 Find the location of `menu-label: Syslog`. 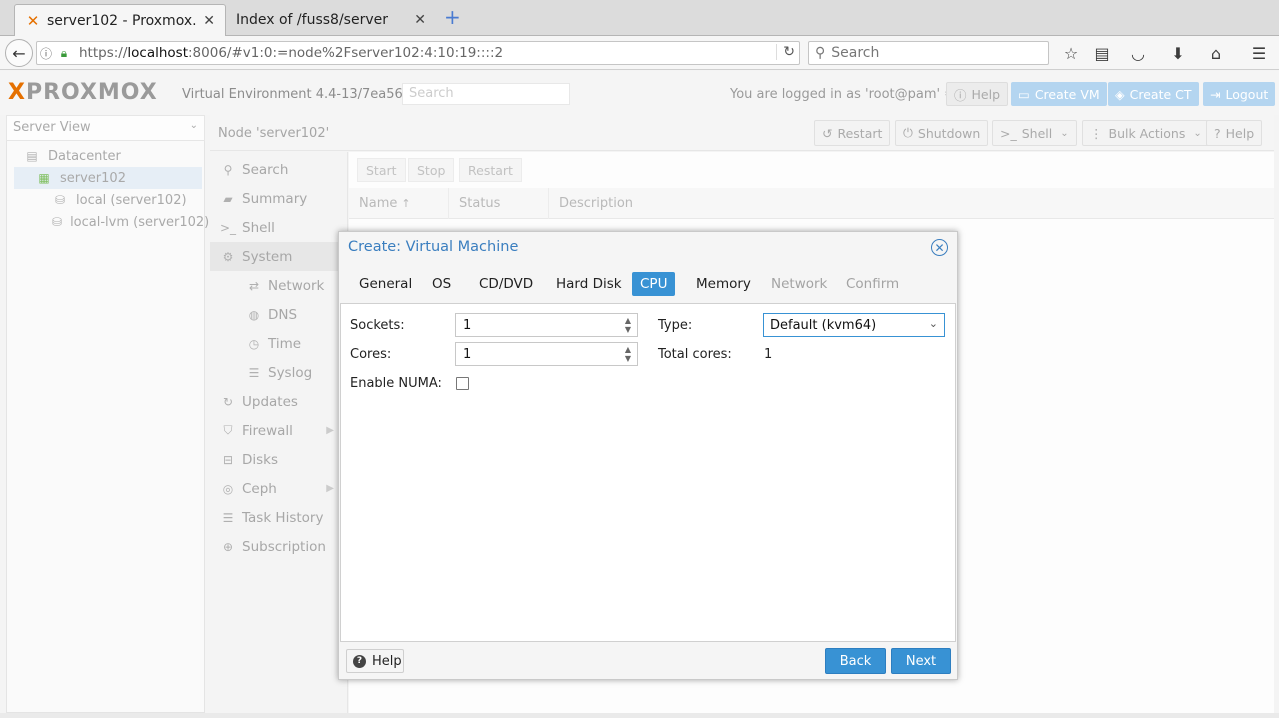

menu-label: Syslog is located at coordinates (290, 372).